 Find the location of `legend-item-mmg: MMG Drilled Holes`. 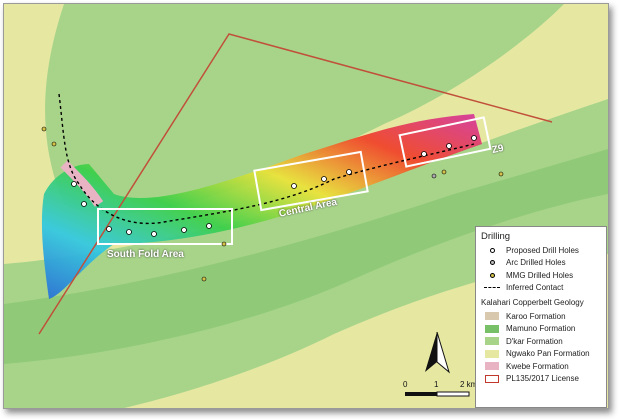

legend-item-mmg: MMG Drilled Holes is located at coordinates (541, 275).